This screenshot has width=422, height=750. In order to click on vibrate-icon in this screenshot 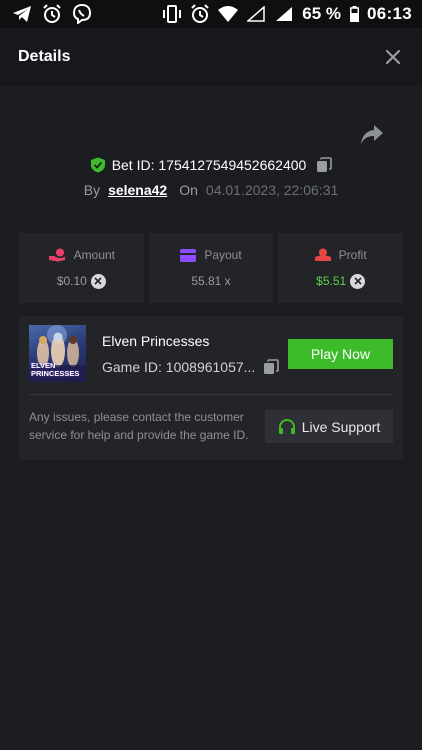, I will do `click(172, 14)`.